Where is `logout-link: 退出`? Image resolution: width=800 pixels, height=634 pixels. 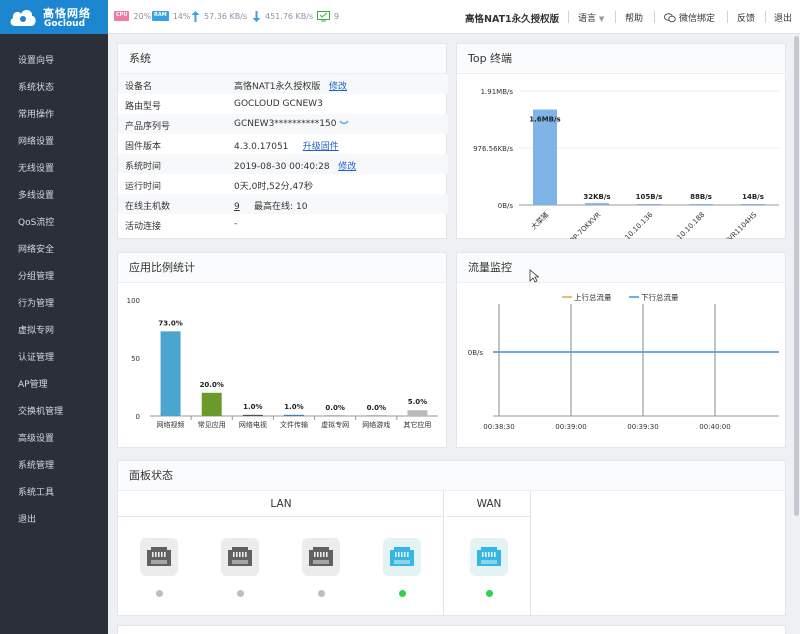 logout-link: 退出 is located at coordinates (783, 17).